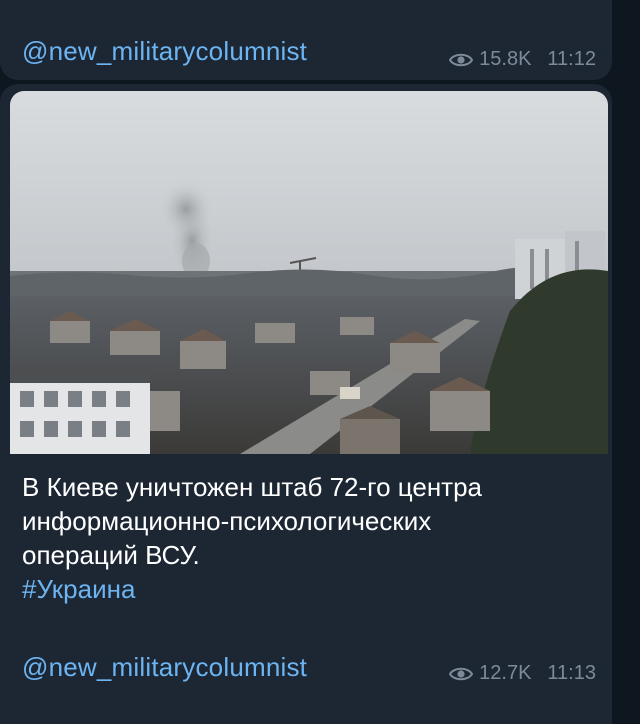 This screenshot has width=640, height=724. I want to click on message-time: 11:13, so click(571, 673).